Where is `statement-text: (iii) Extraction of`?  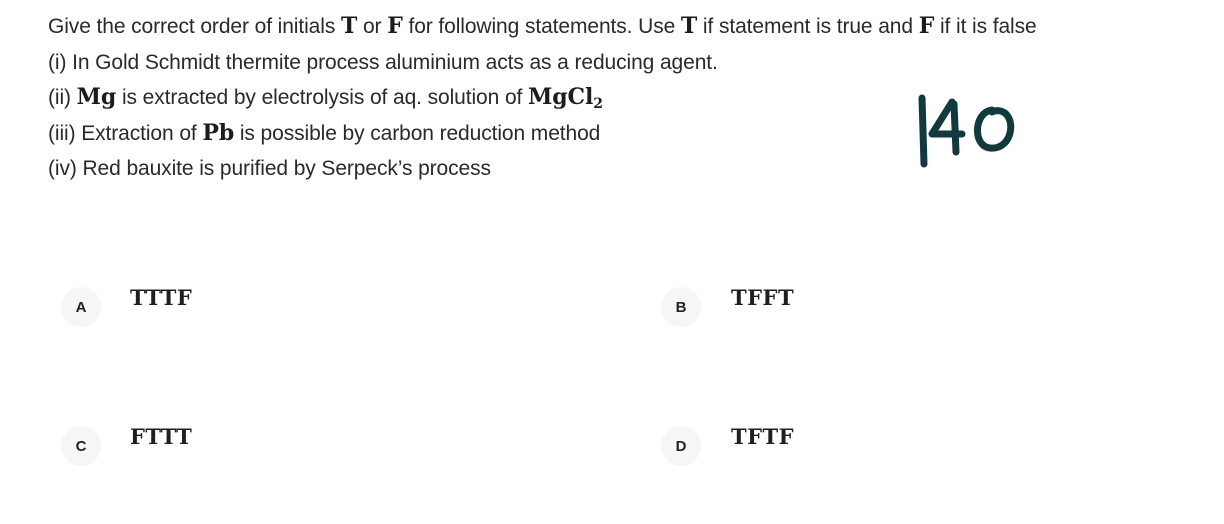
statement-text: (iii) Extraction of is located at coordinates (125, 133).